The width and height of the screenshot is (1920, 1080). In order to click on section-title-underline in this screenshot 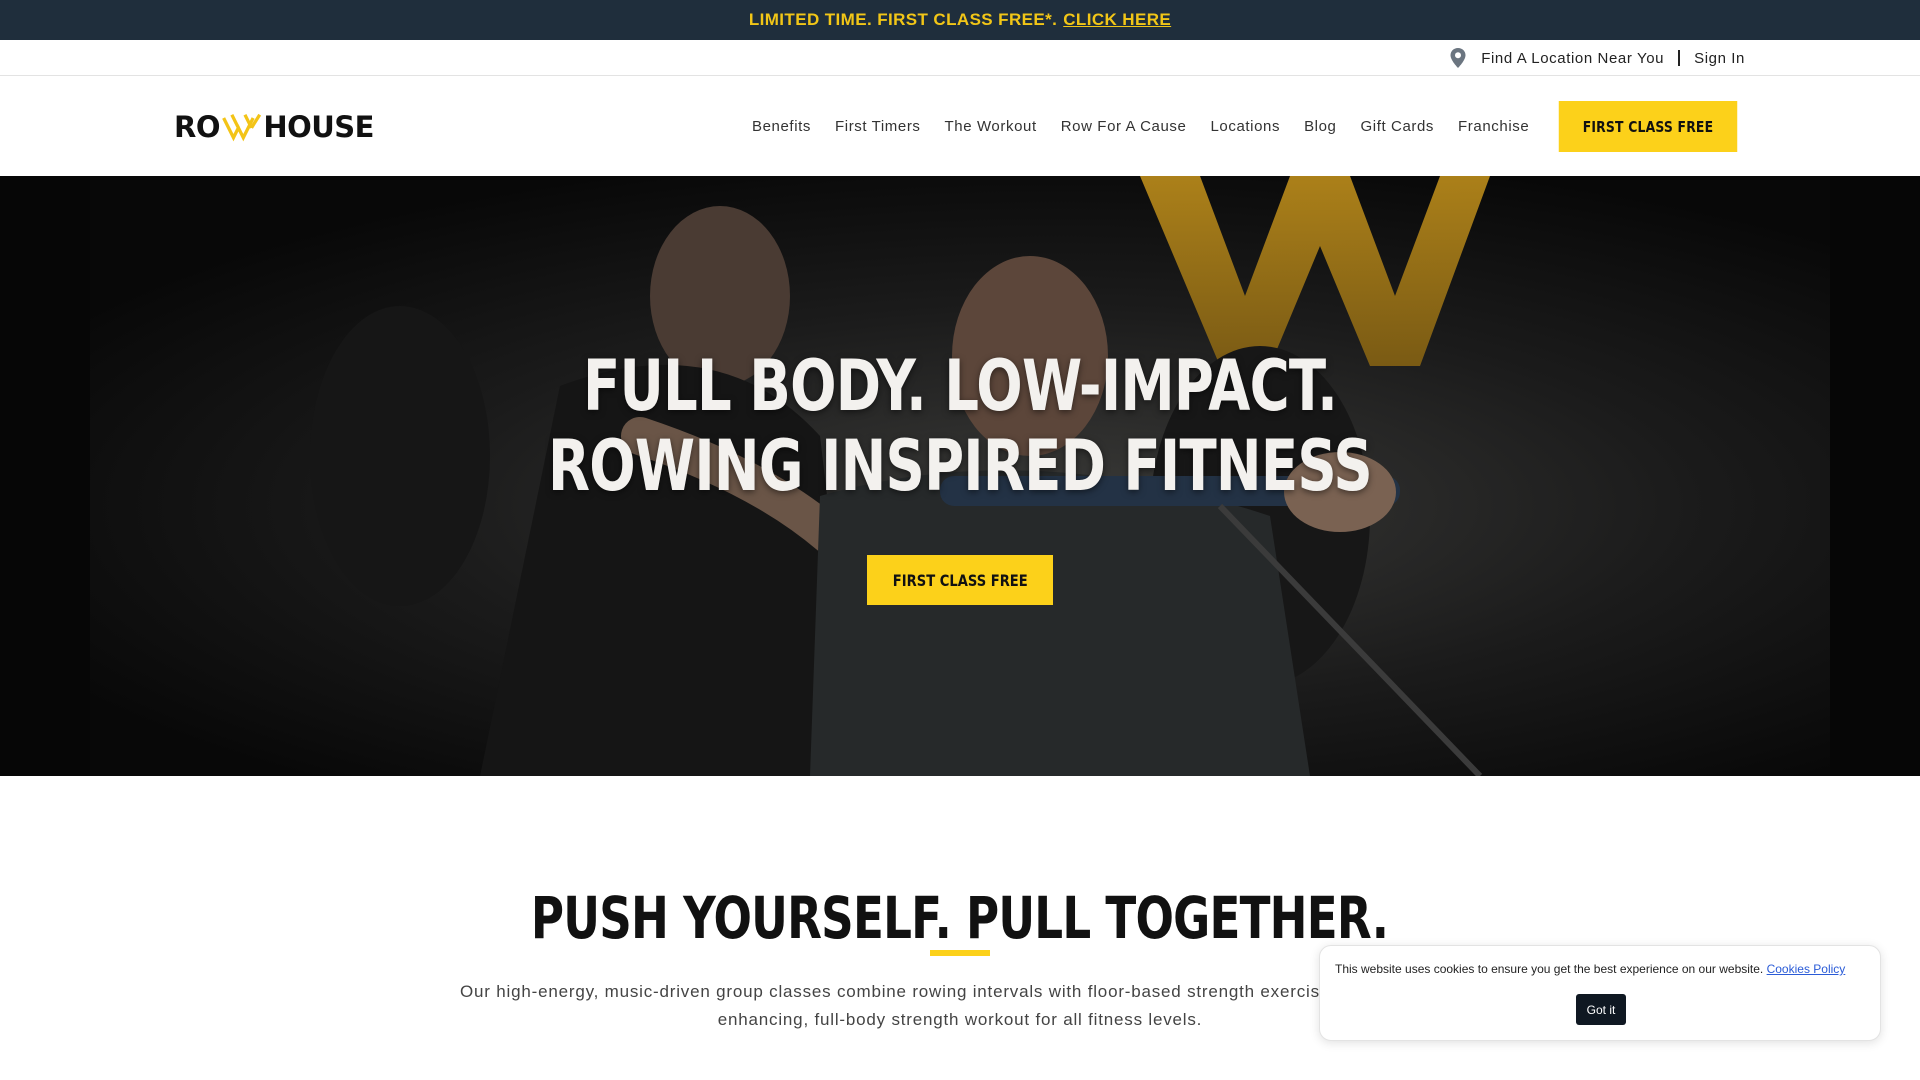, I will do `click(960, 953)`.